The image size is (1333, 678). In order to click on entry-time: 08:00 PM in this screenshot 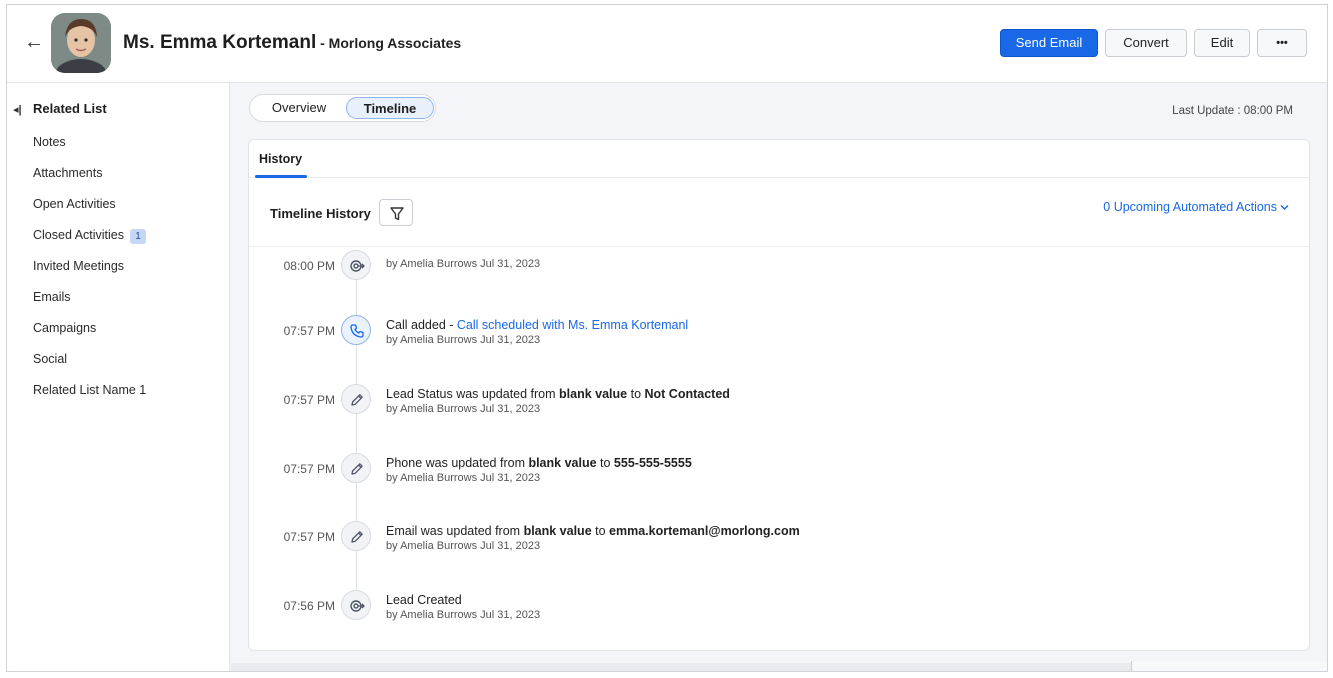, I will do `click(309, 266)`.